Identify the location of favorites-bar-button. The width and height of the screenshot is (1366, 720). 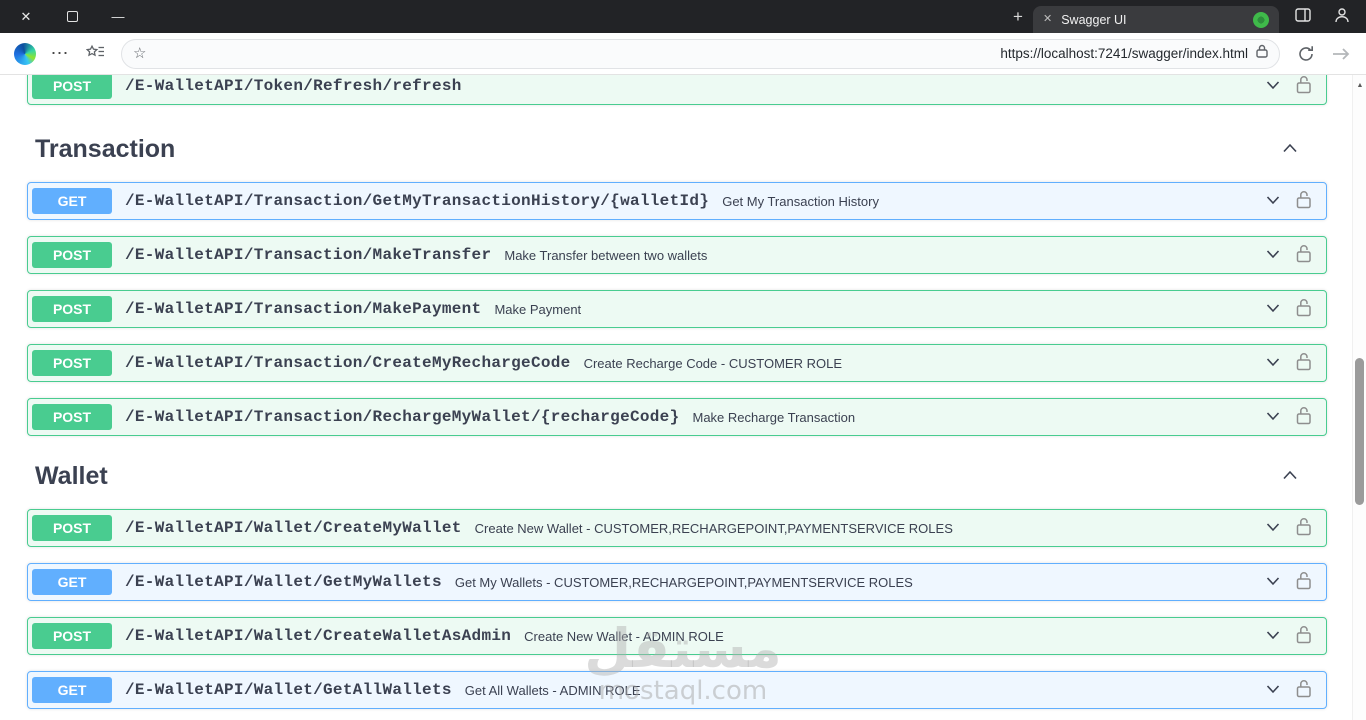
(95, 54).